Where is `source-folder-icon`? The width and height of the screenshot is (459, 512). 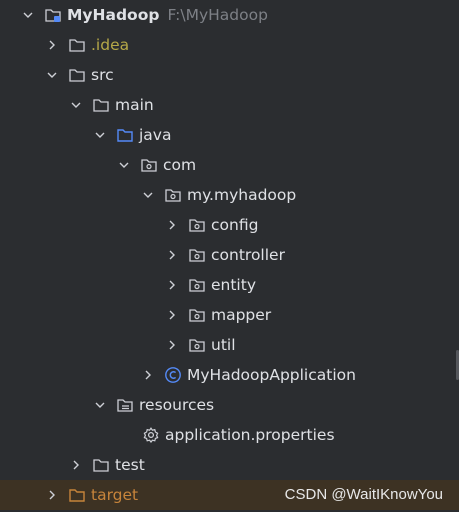
source-folder-icon is located at coordinates (125, 135).